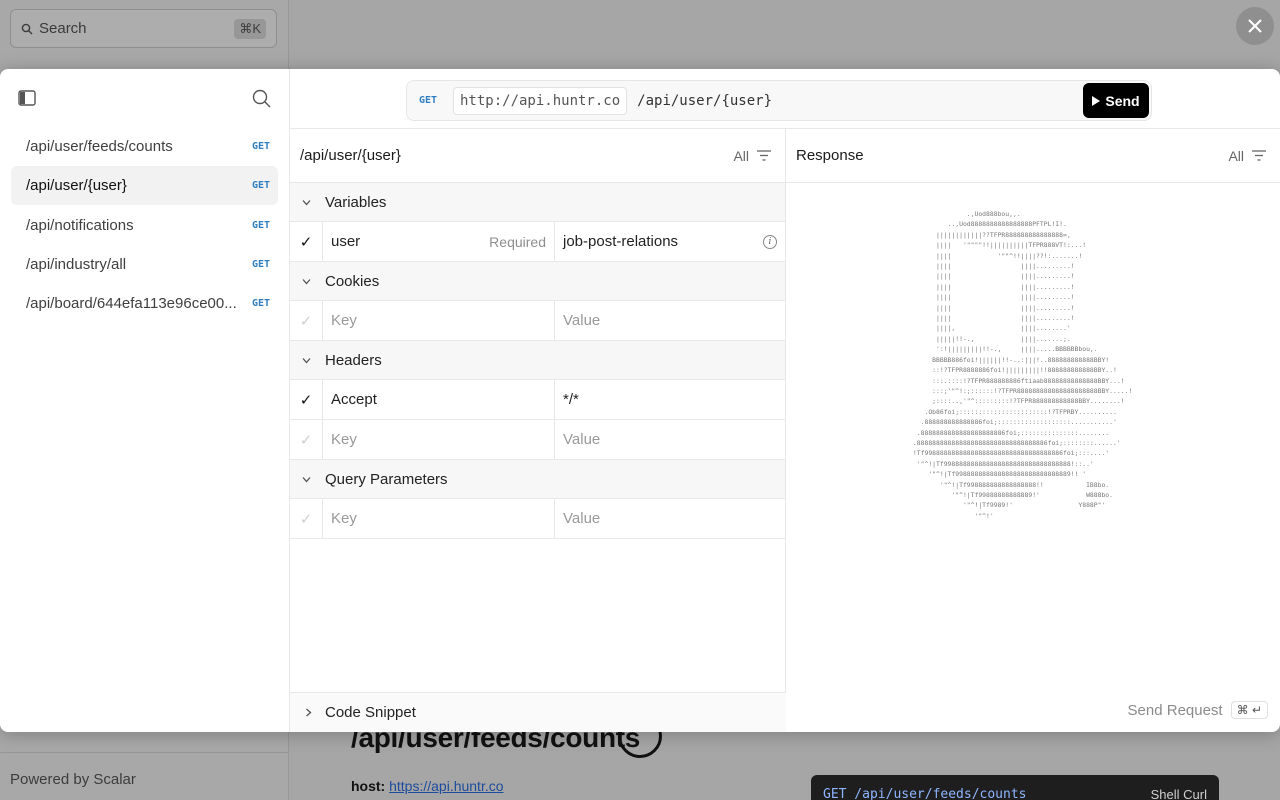  I want to click on cookie-key-input: Key, so click(439, 320).